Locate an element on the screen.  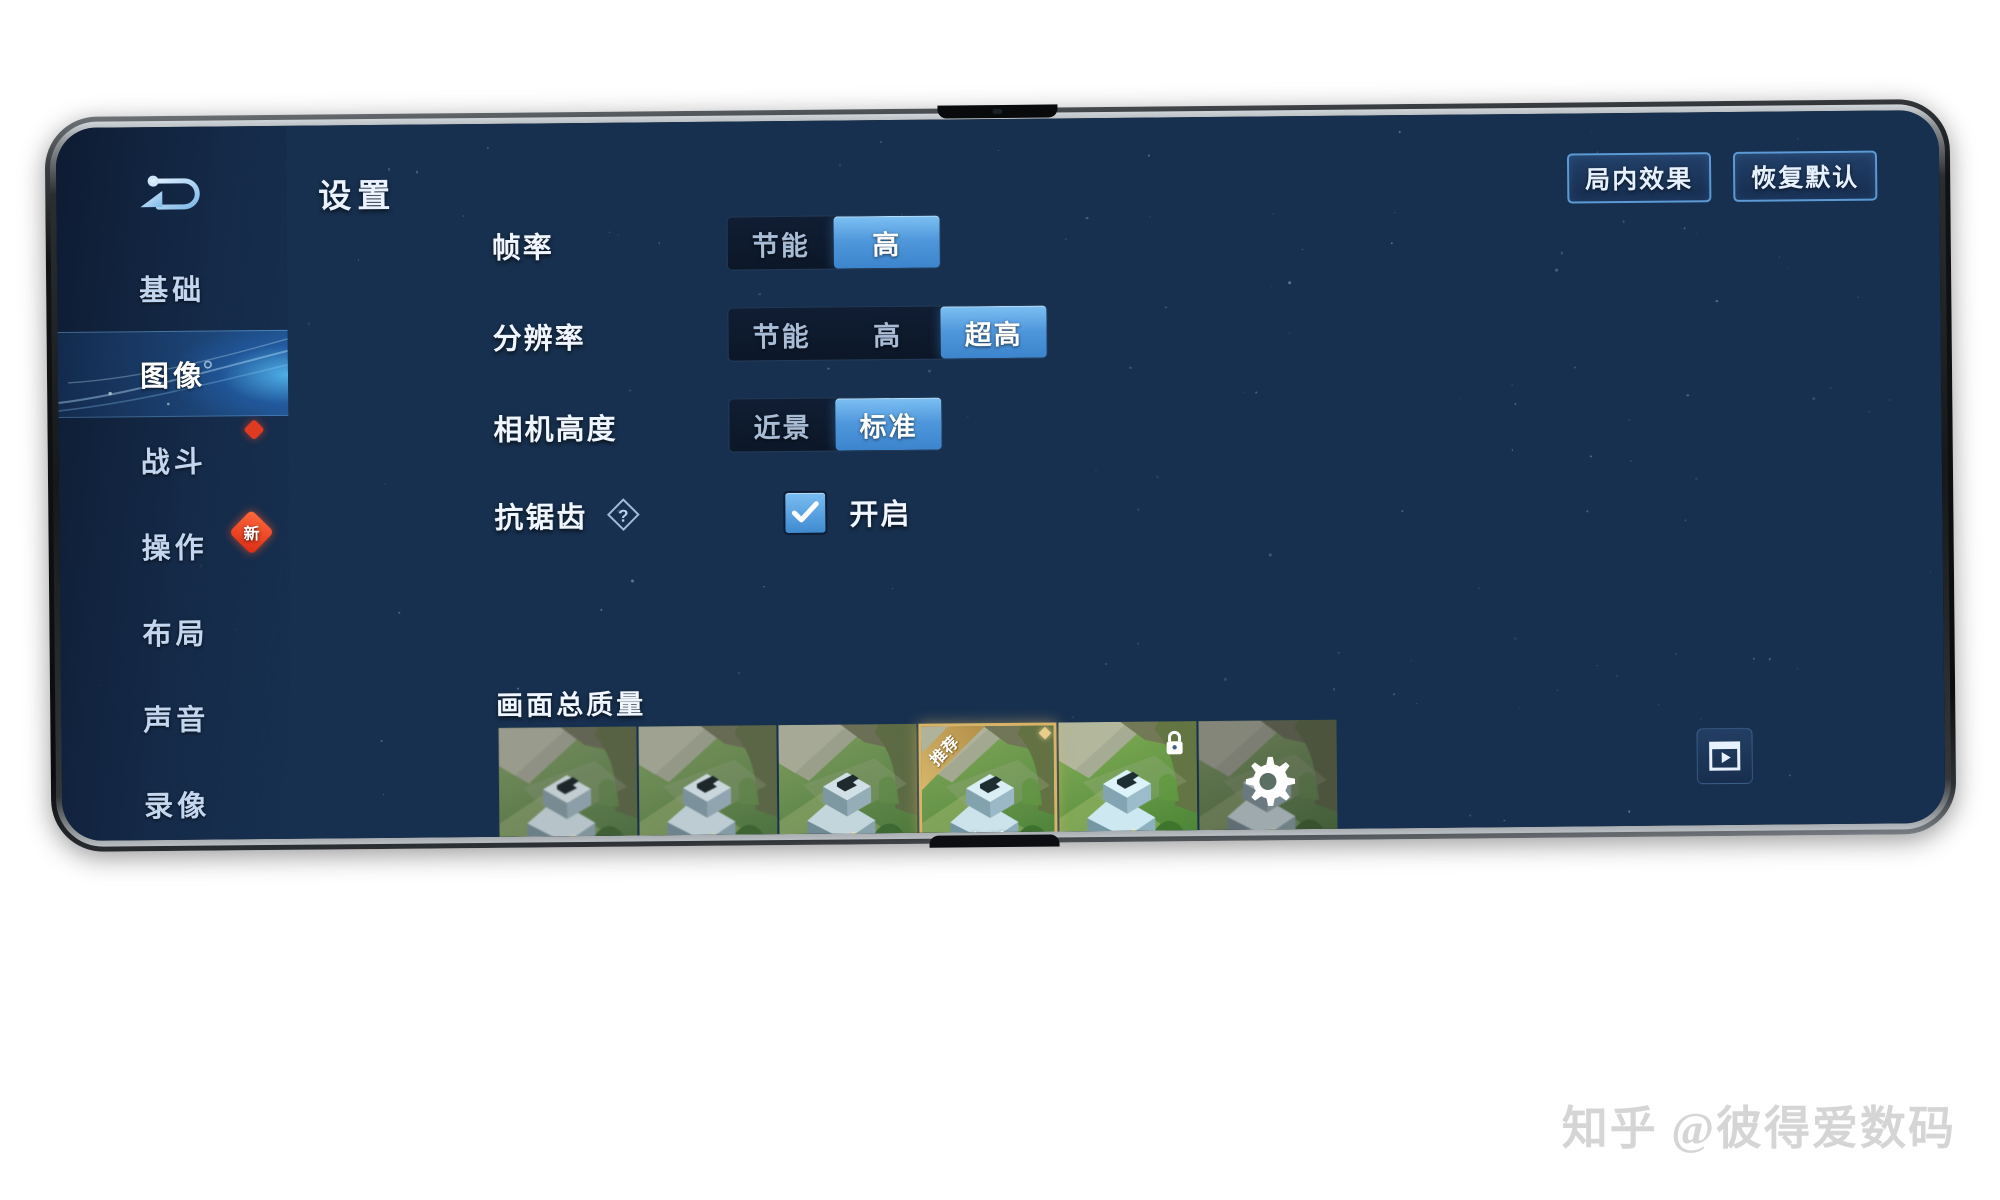
sidebar-item-6: 录像 is located at coordinates (177, 800).